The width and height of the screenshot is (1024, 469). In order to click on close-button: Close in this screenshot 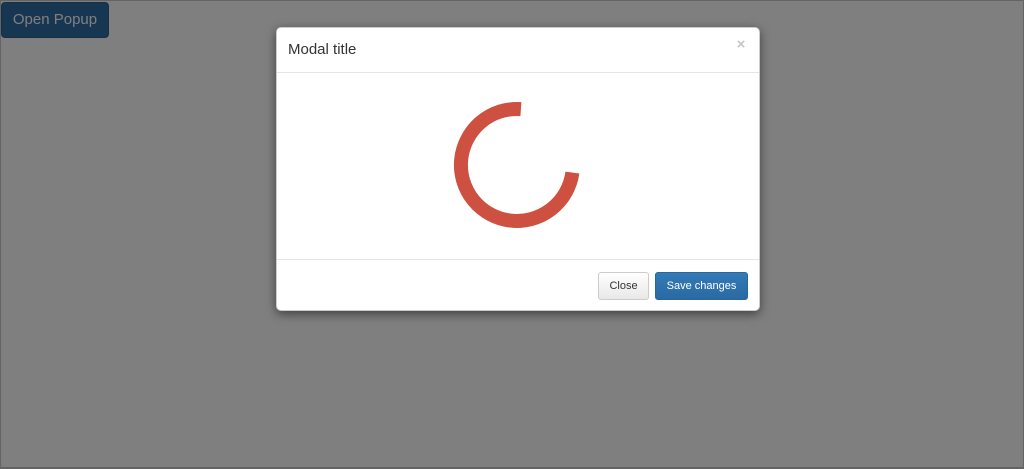, I will do `click(623, 286)`.